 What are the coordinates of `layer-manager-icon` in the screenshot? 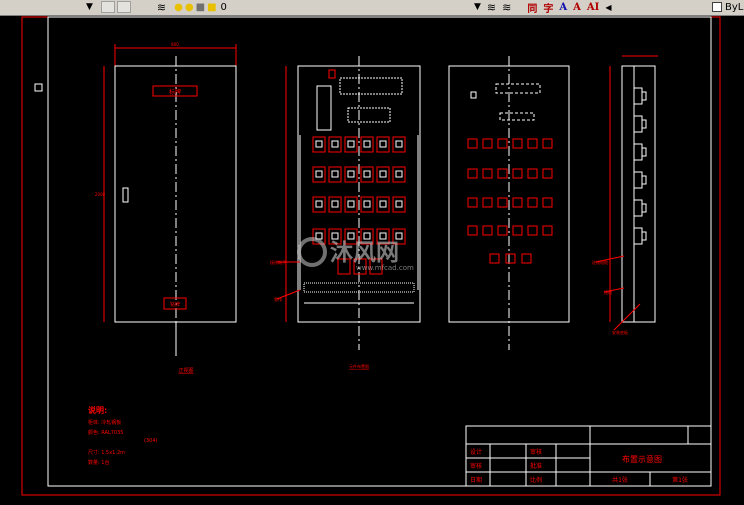 It's located at (107, 7).